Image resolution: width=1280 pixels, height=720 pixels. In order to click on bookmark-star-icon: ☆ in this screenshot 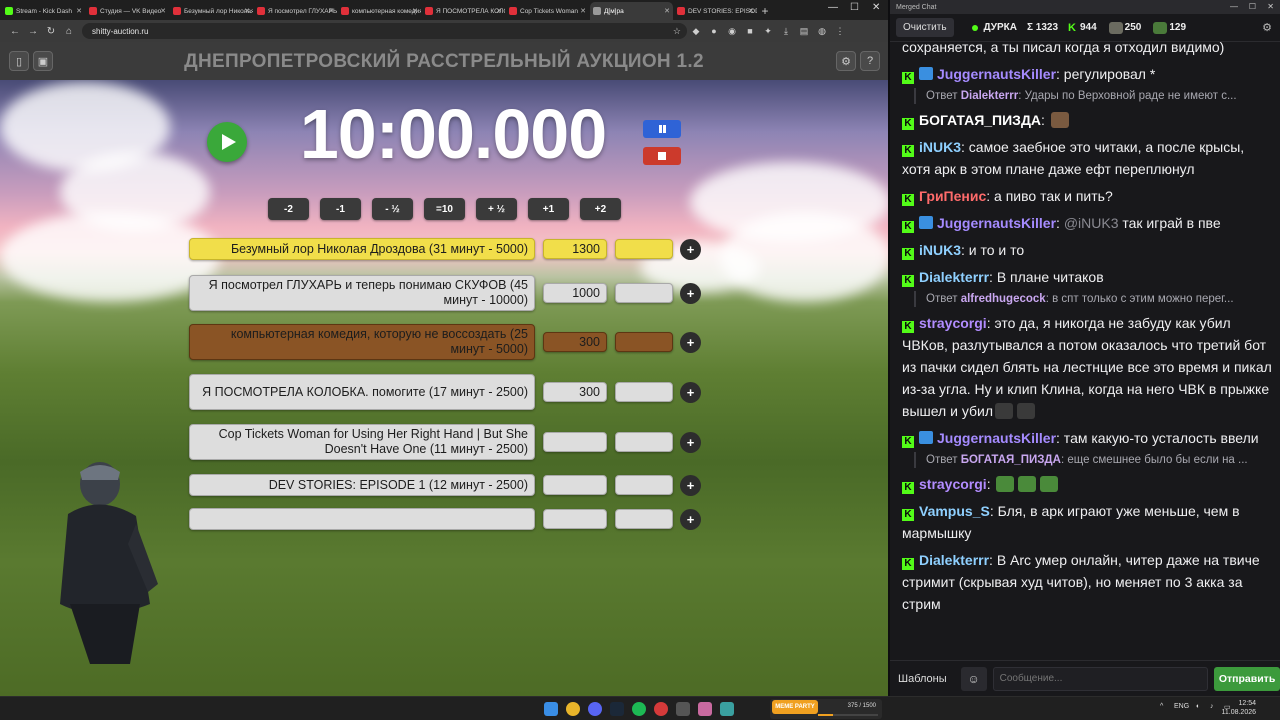, I will do `click(677, 31)`.